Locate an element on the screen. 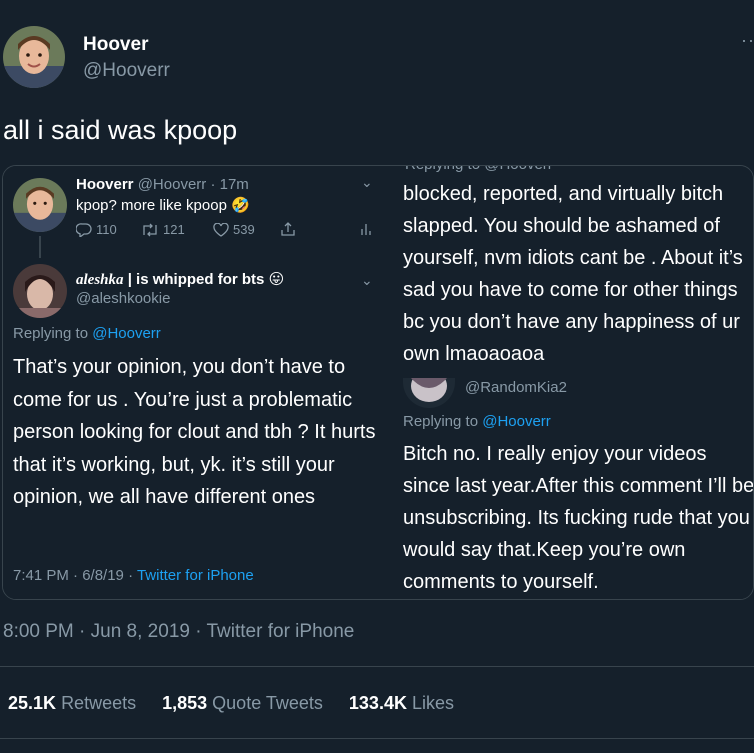 This screenshot has height=753, width=754. profile-avatar is located at coordinates (34, 57).